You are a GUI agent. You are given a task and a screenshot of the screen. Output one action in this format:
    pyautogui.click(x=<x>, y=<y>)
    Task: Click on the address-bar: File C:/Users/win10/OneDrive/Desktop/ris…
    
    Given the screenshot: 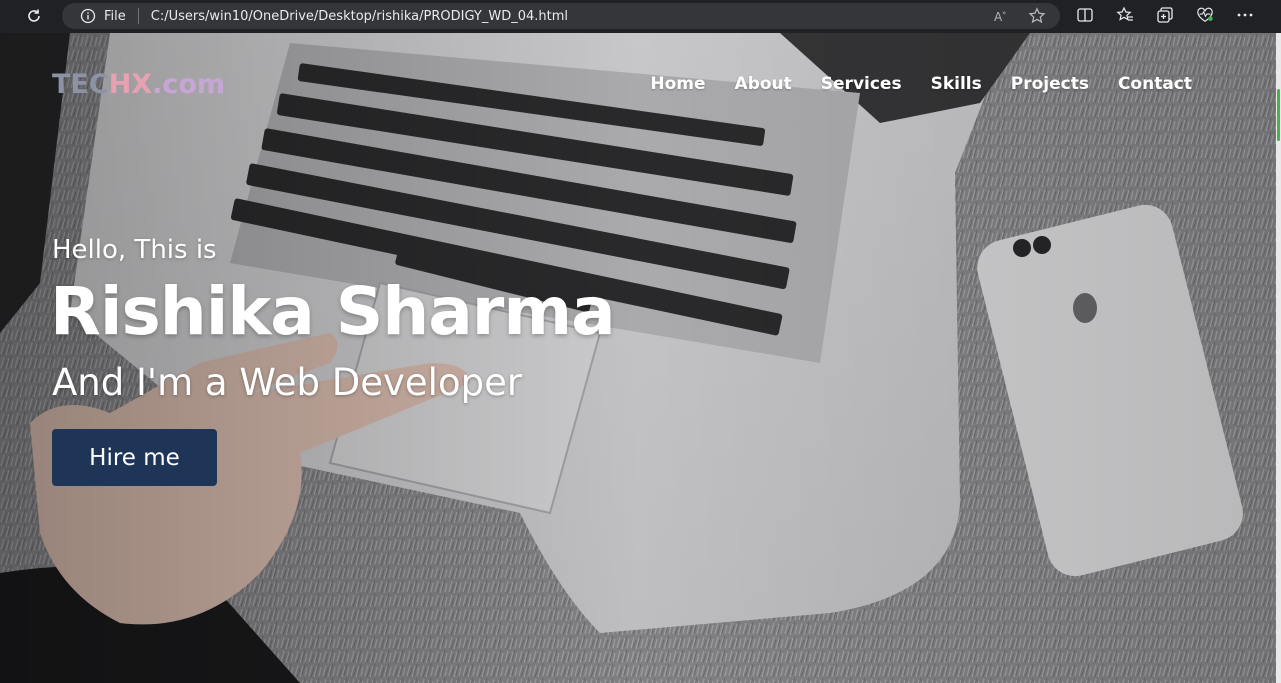 What is the action you would take?
    pyautogui.click(x=561, y=16)
    